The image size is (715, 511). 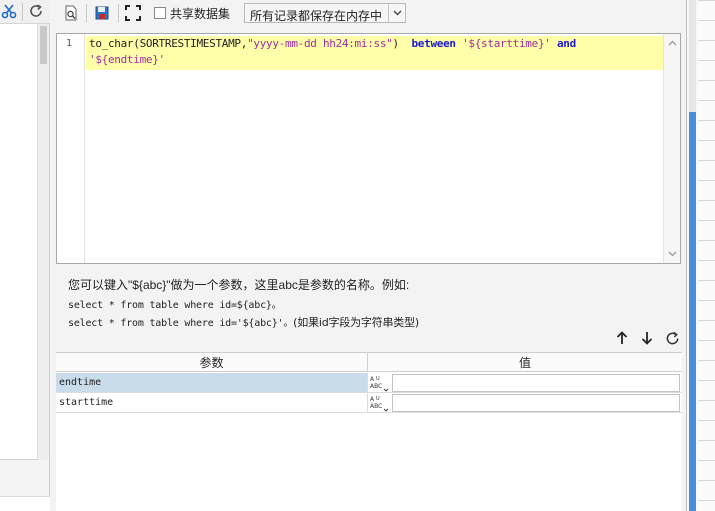 I want to click on left-tree-panel, so click(x=19, y=242).